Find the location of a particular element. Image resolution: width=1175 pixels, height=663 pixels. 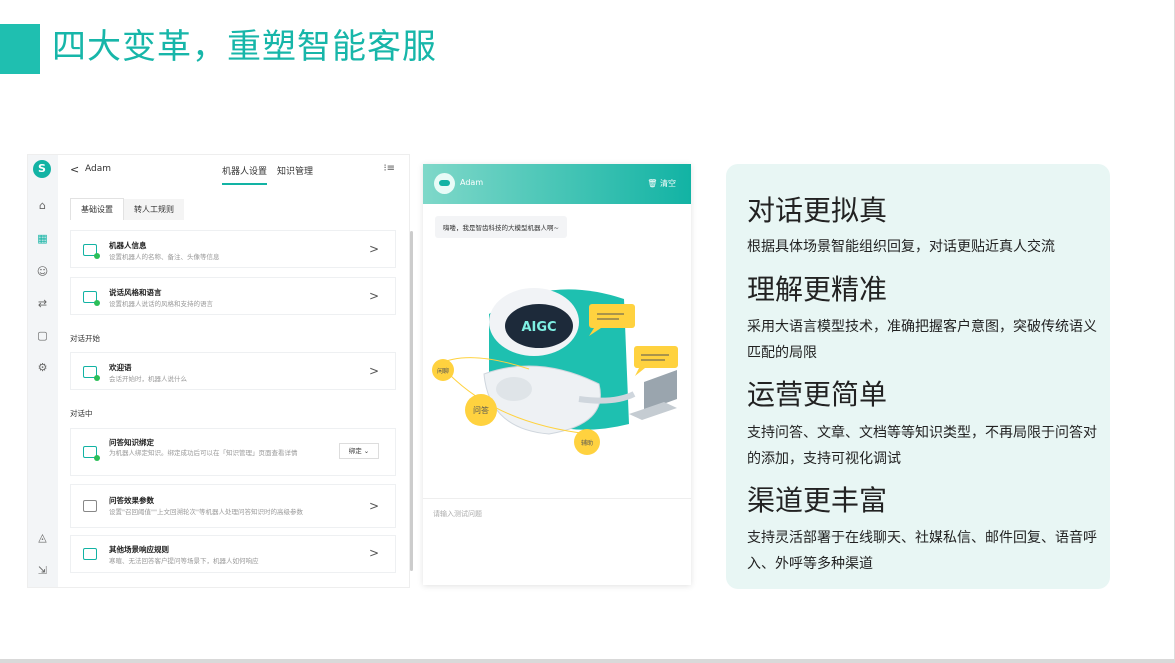

gear-icon: ⚙ is located at coordinates (42, 367).